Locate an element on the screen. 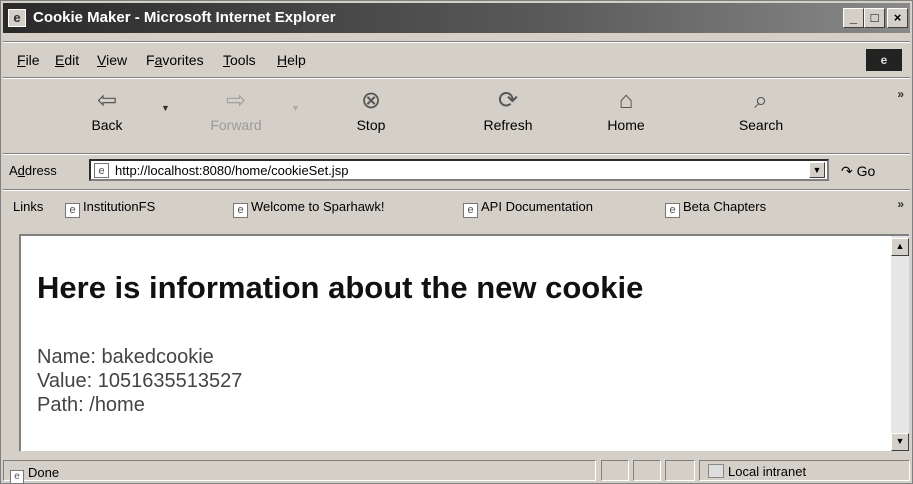 This screenshot has height=484, width=913. page-icon: e is located at coordinates (101, 170).